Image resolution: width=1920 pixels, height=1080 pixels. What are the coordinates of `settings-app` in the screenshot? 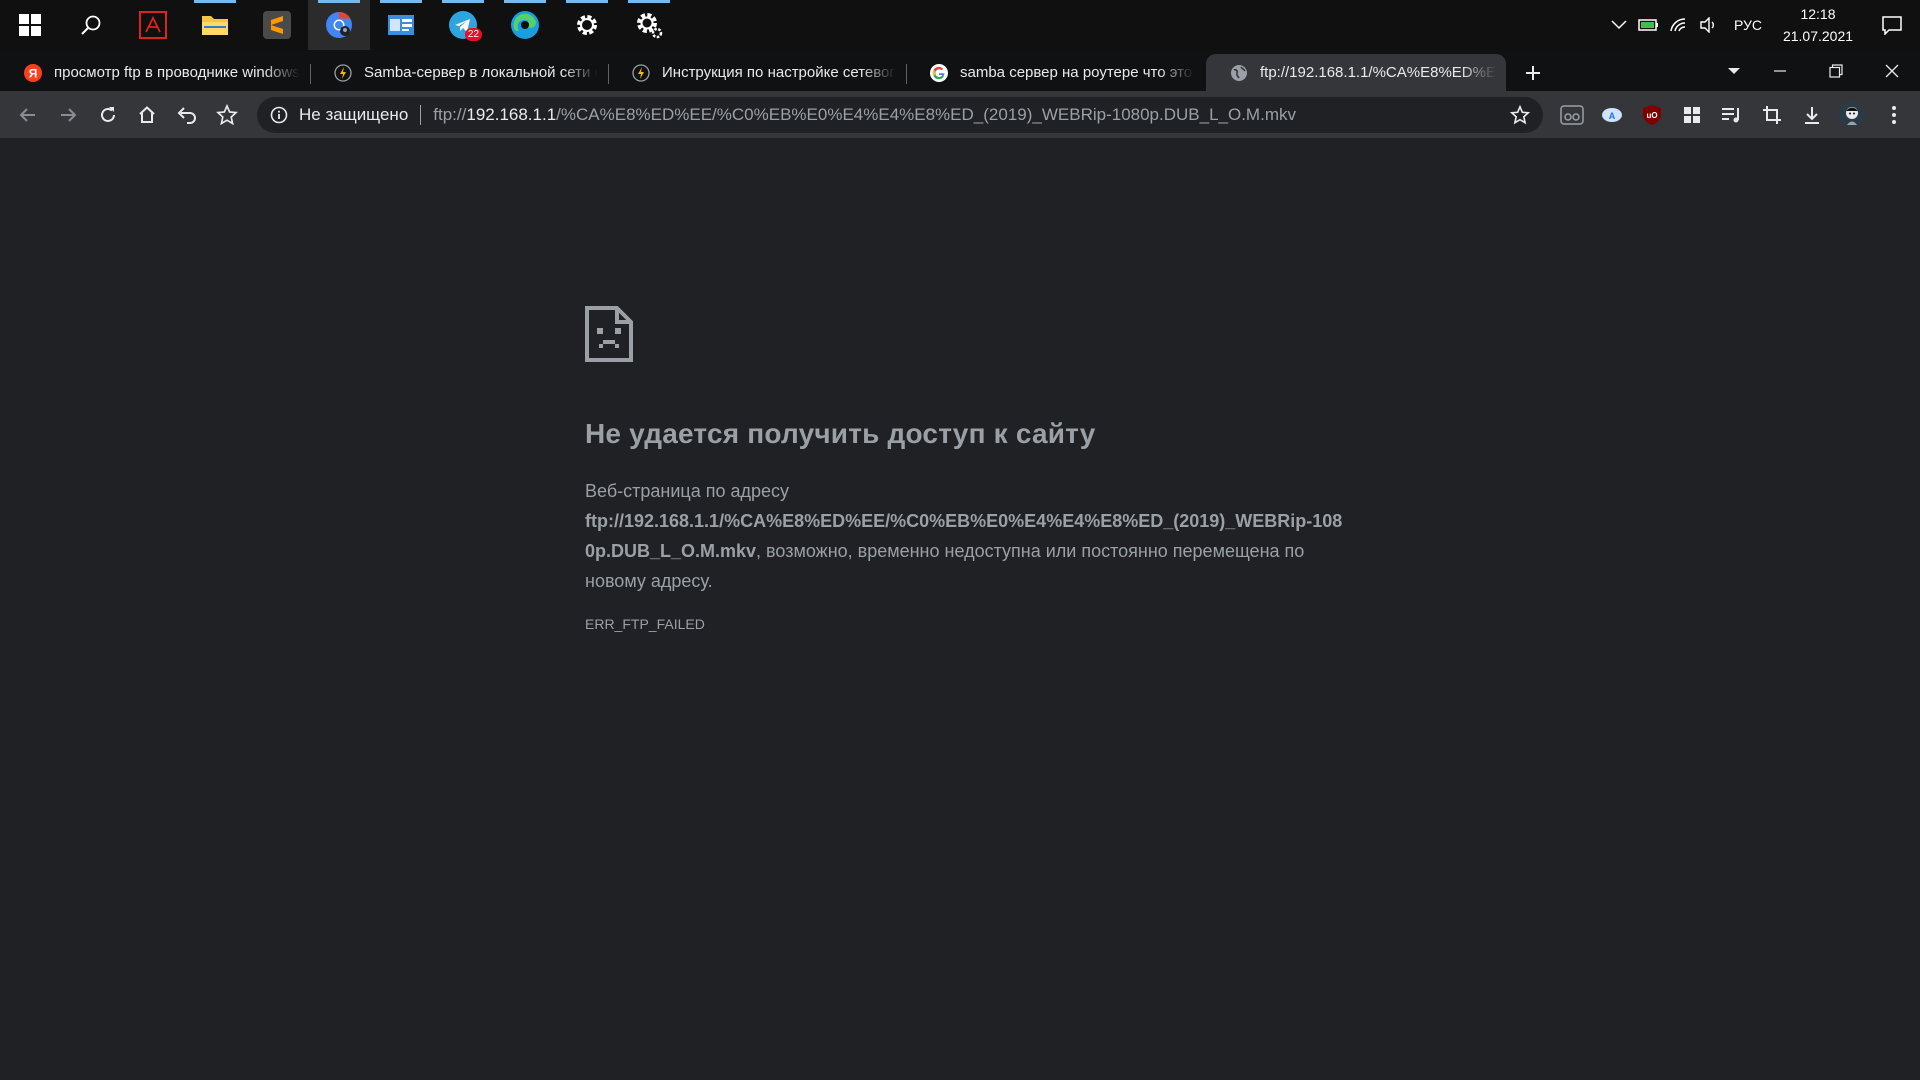 It's located at (587, 25).